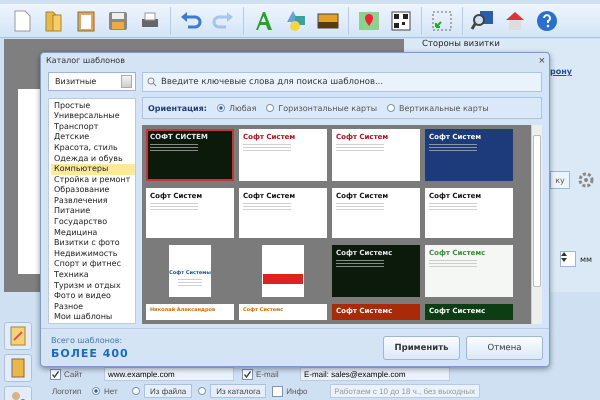 This screenshot has width=600, height=400. I want to click on search-icon, so click(152, 82).